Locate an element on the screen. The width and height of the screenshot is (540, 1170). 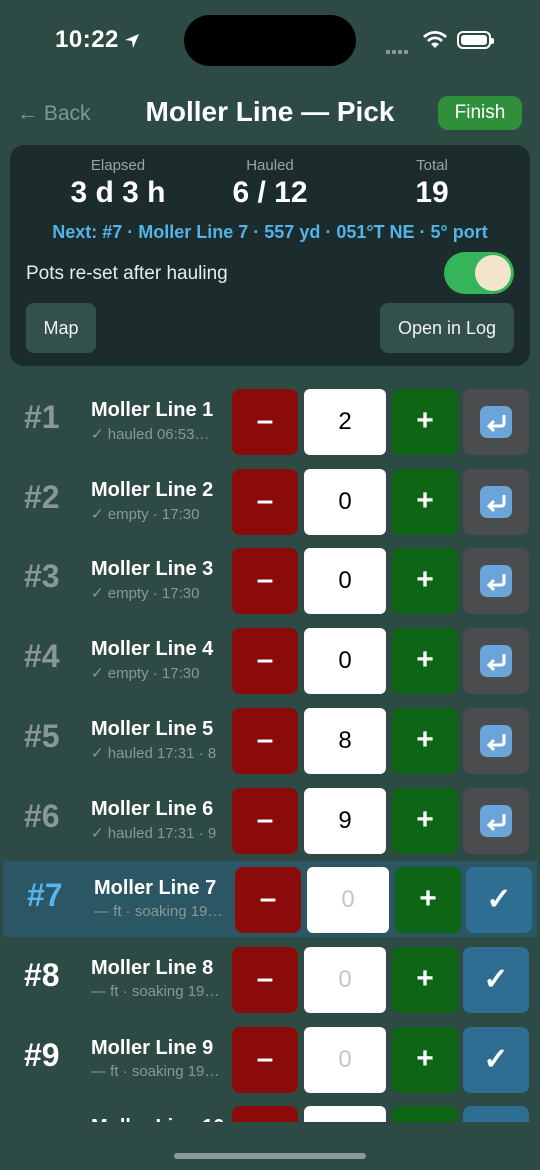
pot-row: #6 Moller Line 6 ✓ hauled 17:31 · 9–9 + is located at coordinates (270, 820).